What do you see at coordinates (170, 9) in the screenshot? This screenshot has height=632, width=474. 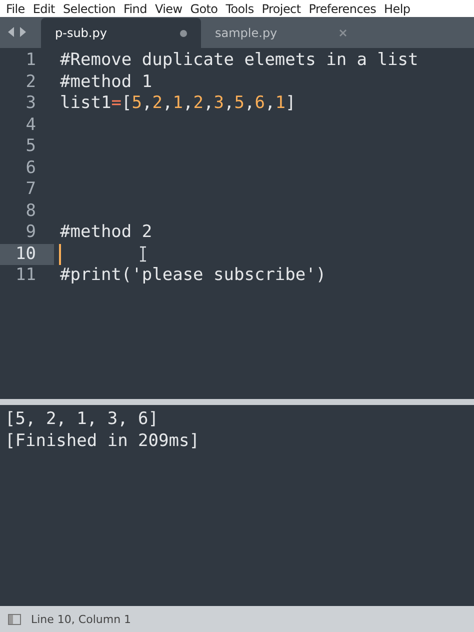 I see `menu-item: View` at bounding box center [170, 9].